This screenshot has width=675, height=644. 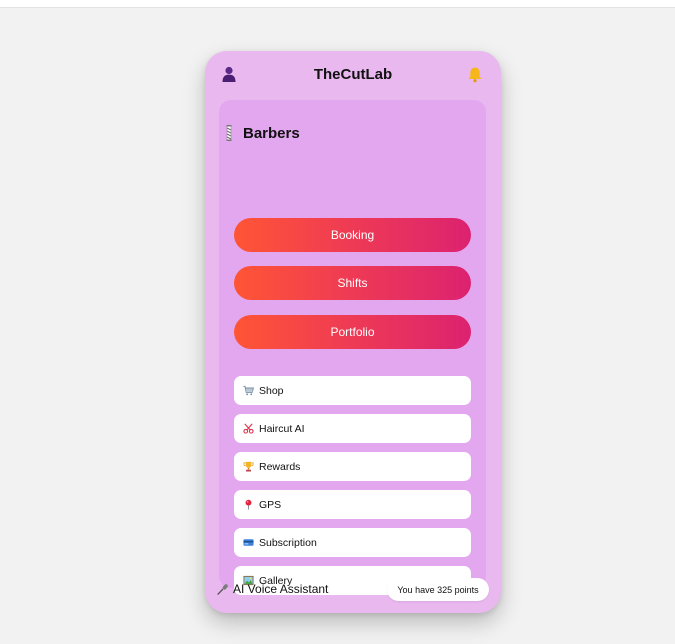 What do you see at coordinates (352, 428) in the screenshot?
I see `menu-item-haircut-ai: Haircut AI` at bounding box center [352, 428].